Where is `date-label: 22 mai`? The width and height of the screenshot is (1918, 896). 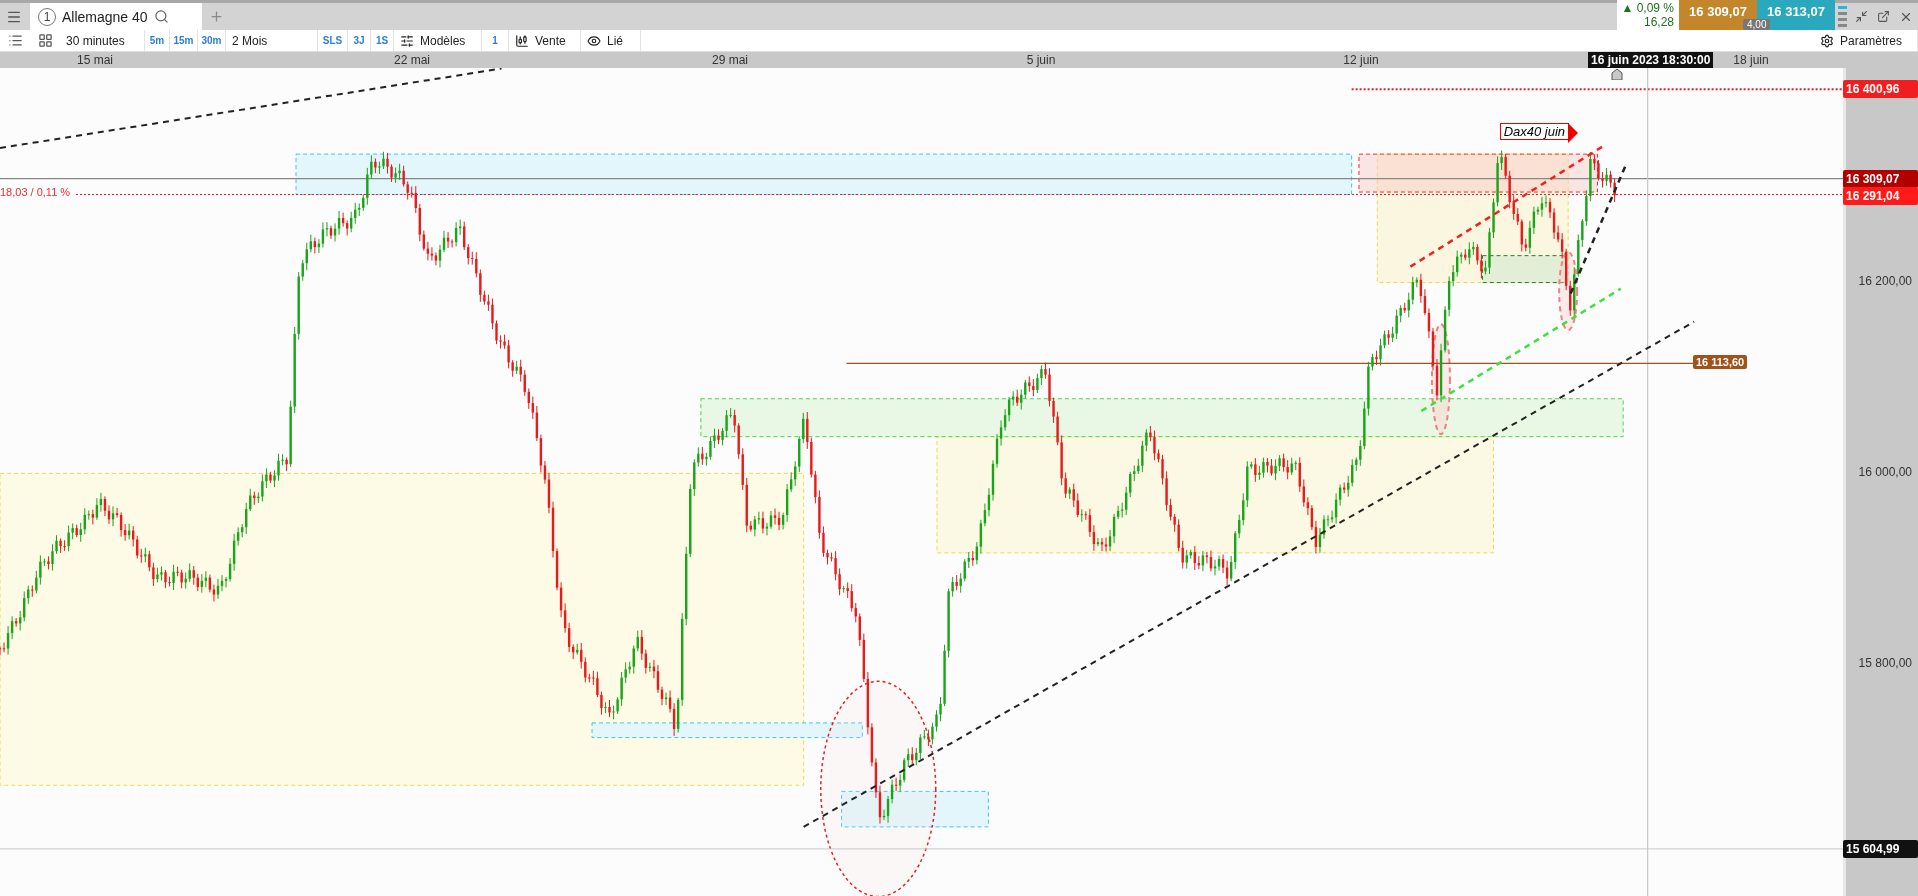 date-label: 22 mai is located at coordinates (412, 60).